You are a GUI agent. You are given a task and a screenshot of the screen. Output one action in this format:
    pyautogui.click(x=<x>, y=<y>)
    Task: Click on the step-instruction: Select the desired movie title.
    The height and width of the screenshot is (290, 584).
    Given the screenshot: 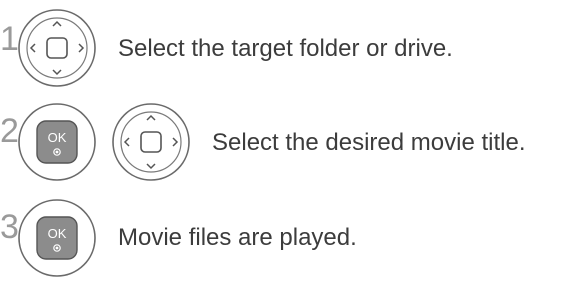 What is the action you would take?
    pyautogui.click(x=369, y=142)
    